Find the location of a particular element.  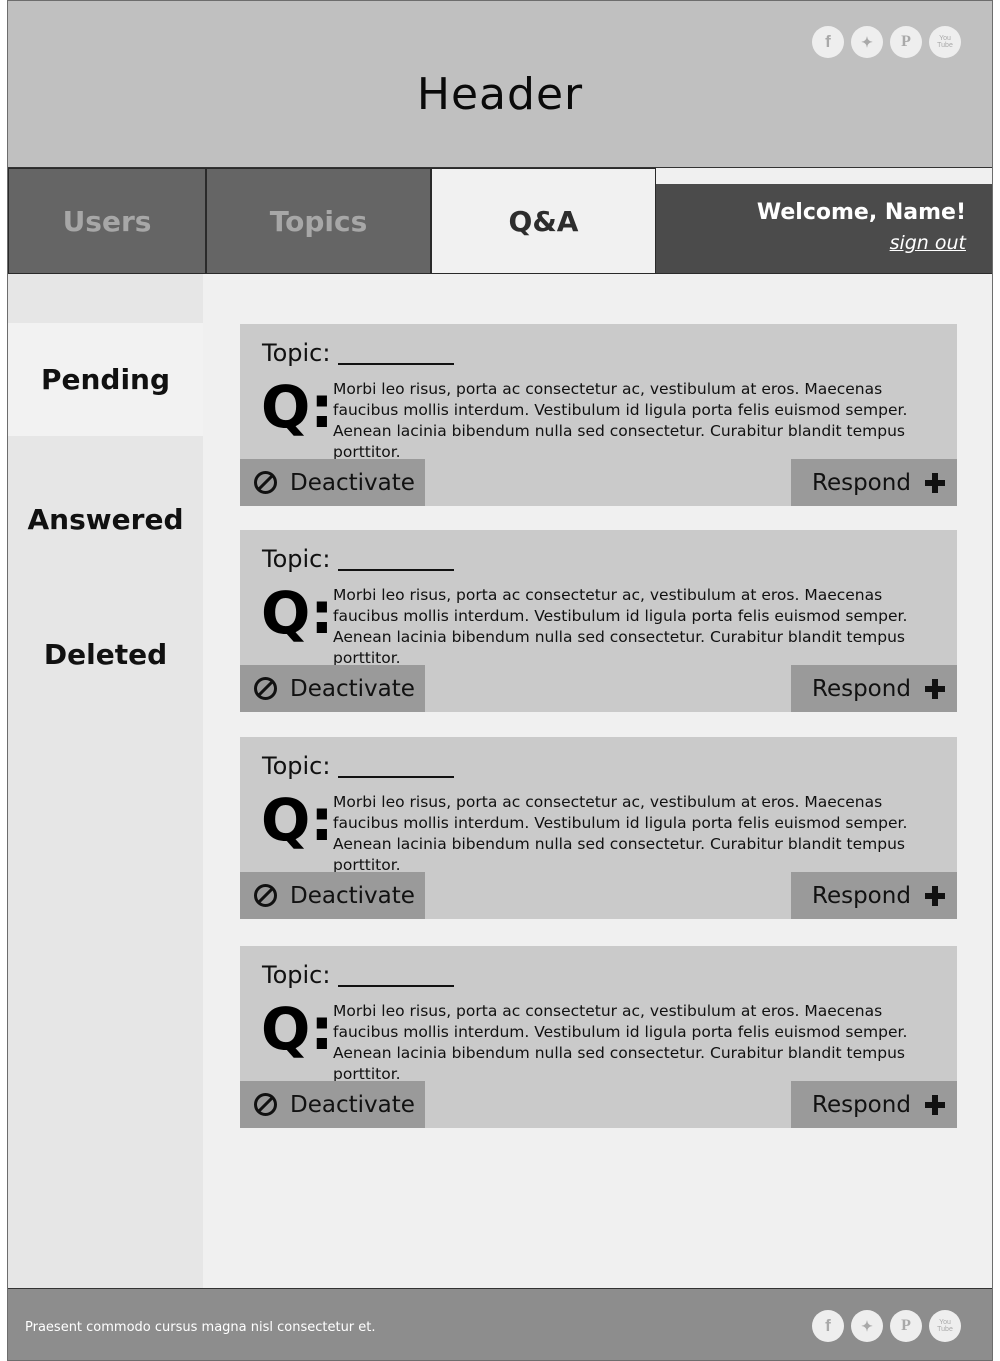

social-links-bottom: f ✦ P You Tube is located at coordinates (886, 1326).